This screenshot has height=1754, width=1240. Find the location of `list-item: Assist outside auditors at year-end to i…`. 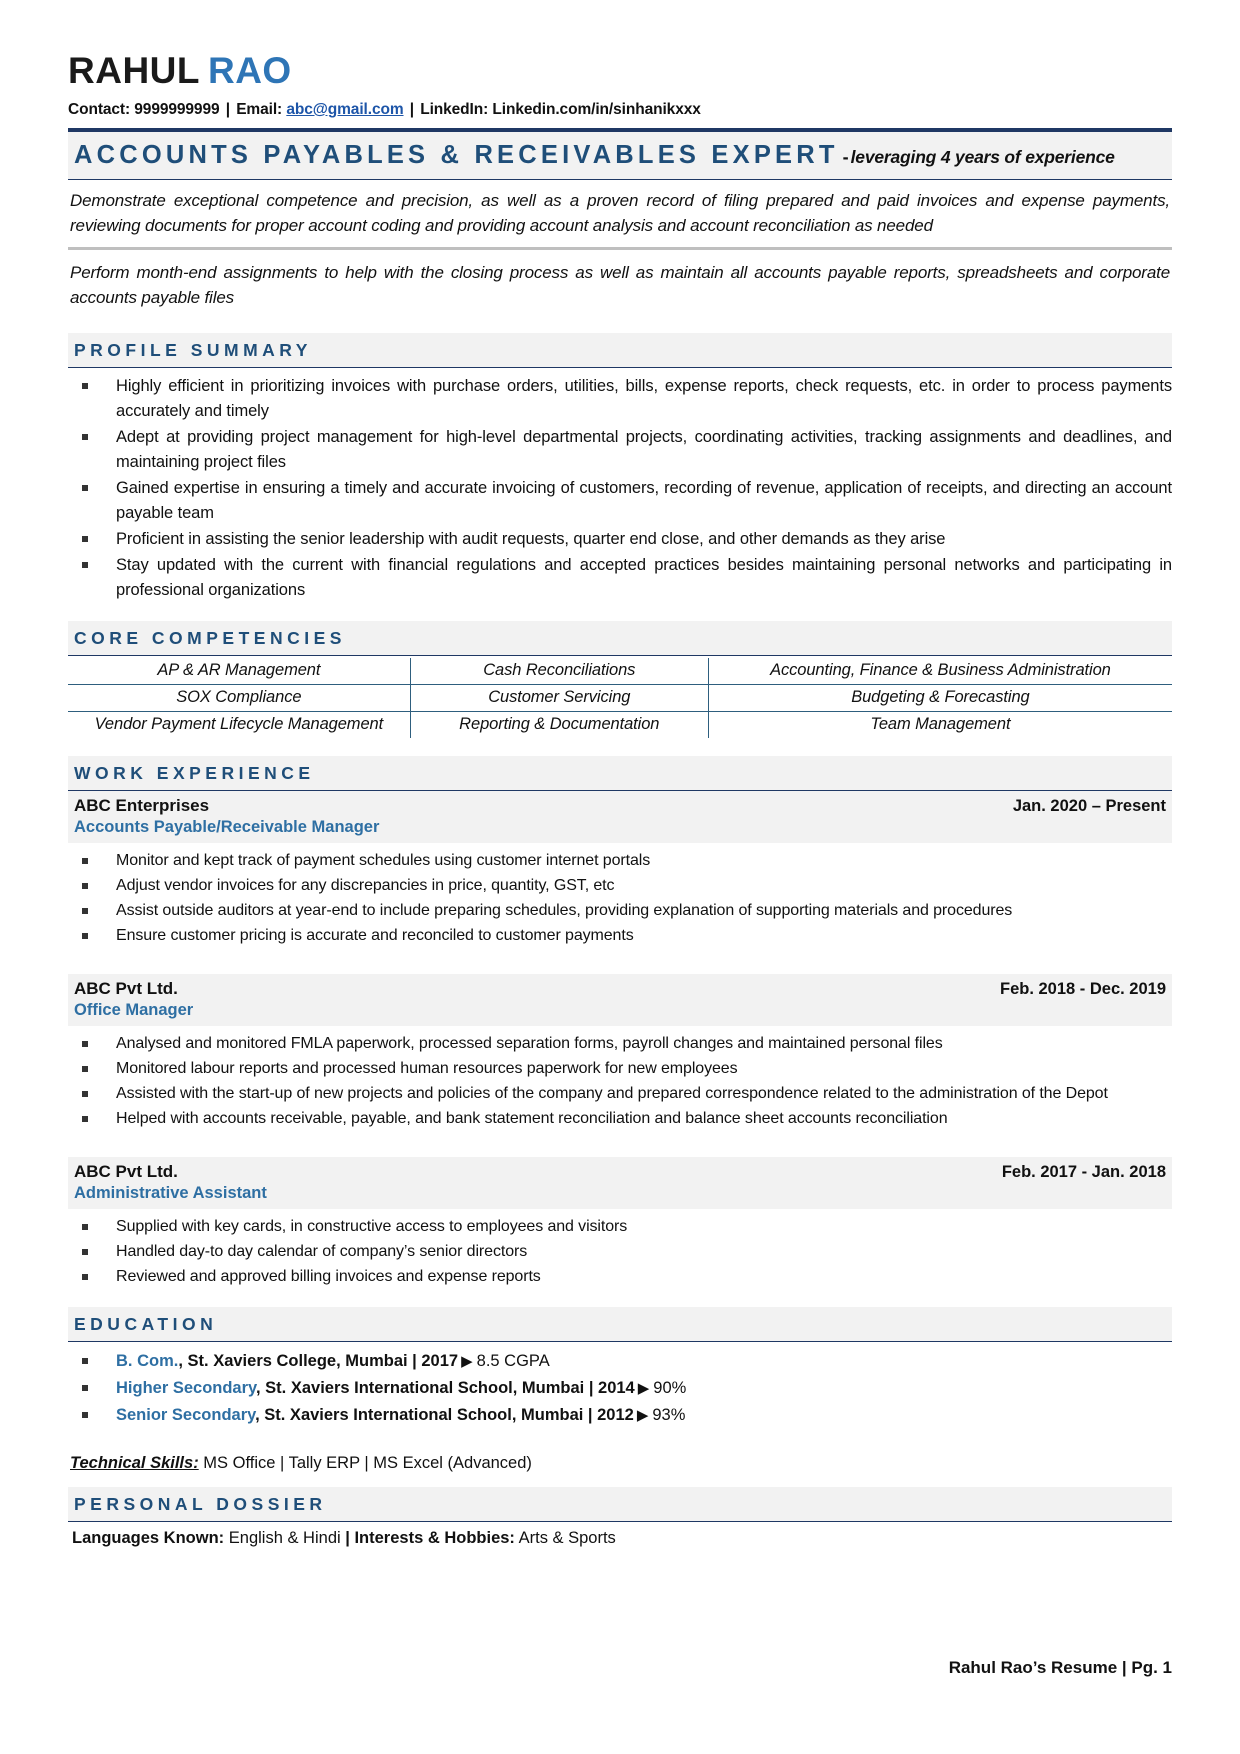

list-item: Assist outside auditors at year-end to i… is located at coordinates (620, 911).